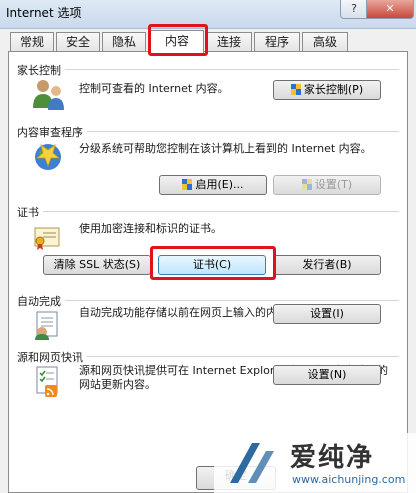 The image size is (416, 493). I want to click on watermark-url: www.aichunjing.com, so click(349, 479).